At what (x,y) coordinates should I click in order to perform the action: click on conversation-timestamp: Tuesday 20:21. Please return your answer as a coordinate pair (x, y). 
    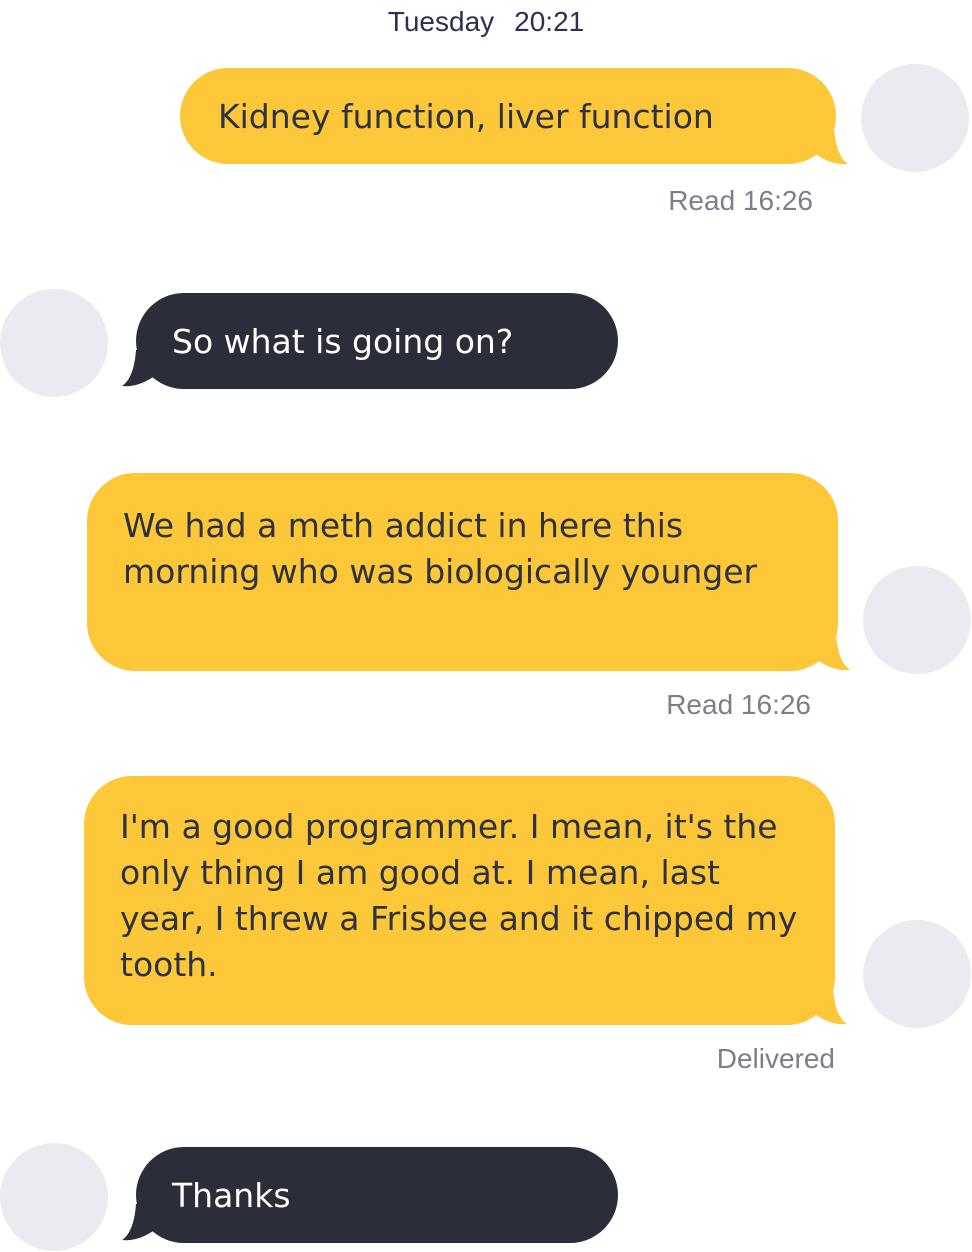
    Looking at the image, I should click on (486, 22).